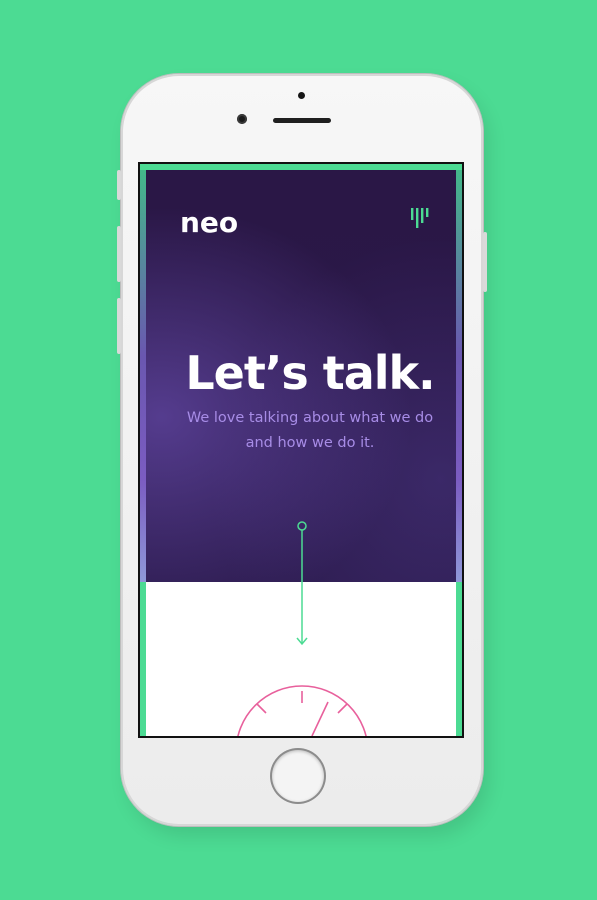  What do you see at coordinates (301, 95) in the screenshot?
I see `proximity-sensor` at bounding box center [301, 95].